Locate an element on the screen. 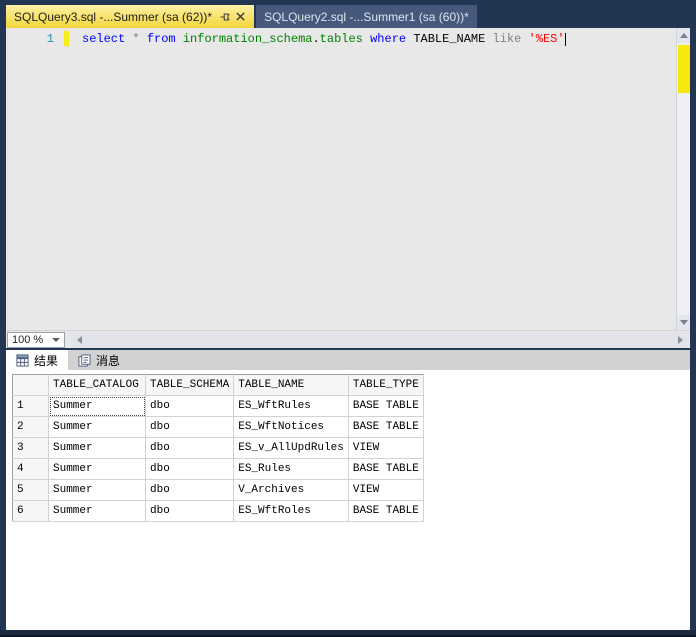 Image resolution: width=696 pixels, height=637 pixels. scroll-left-button is located at coordinates (79, 339).